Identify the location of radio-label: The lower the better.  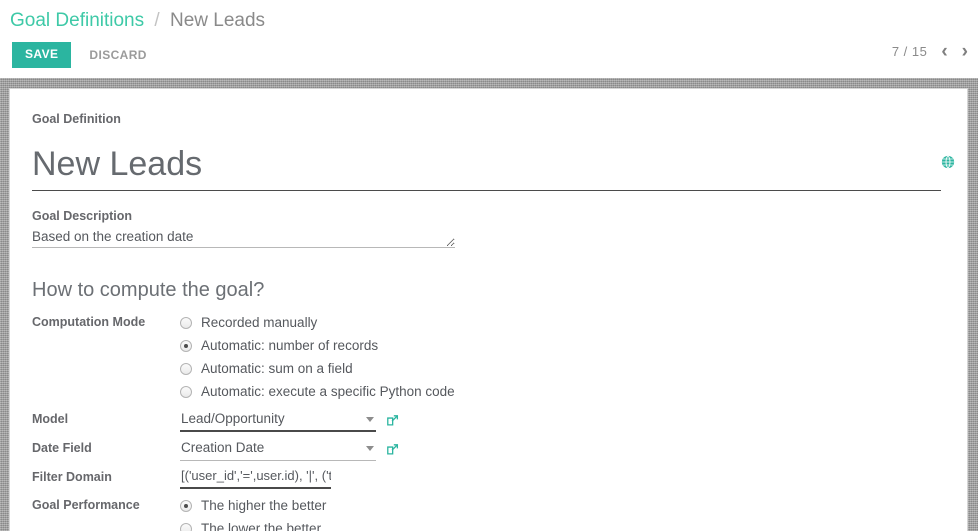
(261, 525).